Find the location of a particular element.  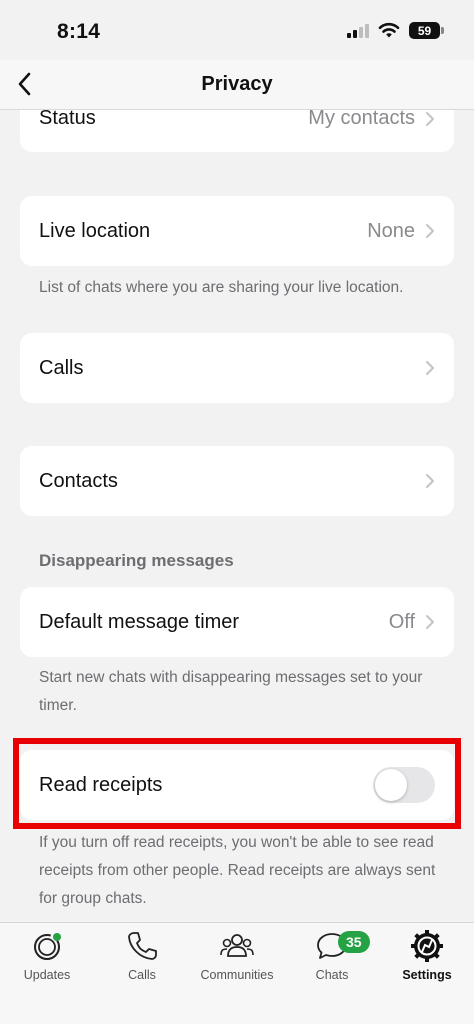

live-location-label: Live location is located at coordinates (95, 230).